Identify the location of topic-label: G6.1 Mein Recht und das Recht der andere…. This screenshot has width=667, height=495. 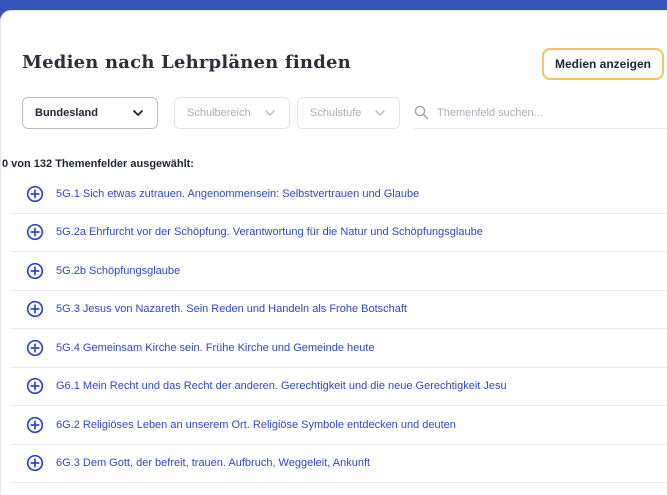
(281, 386).